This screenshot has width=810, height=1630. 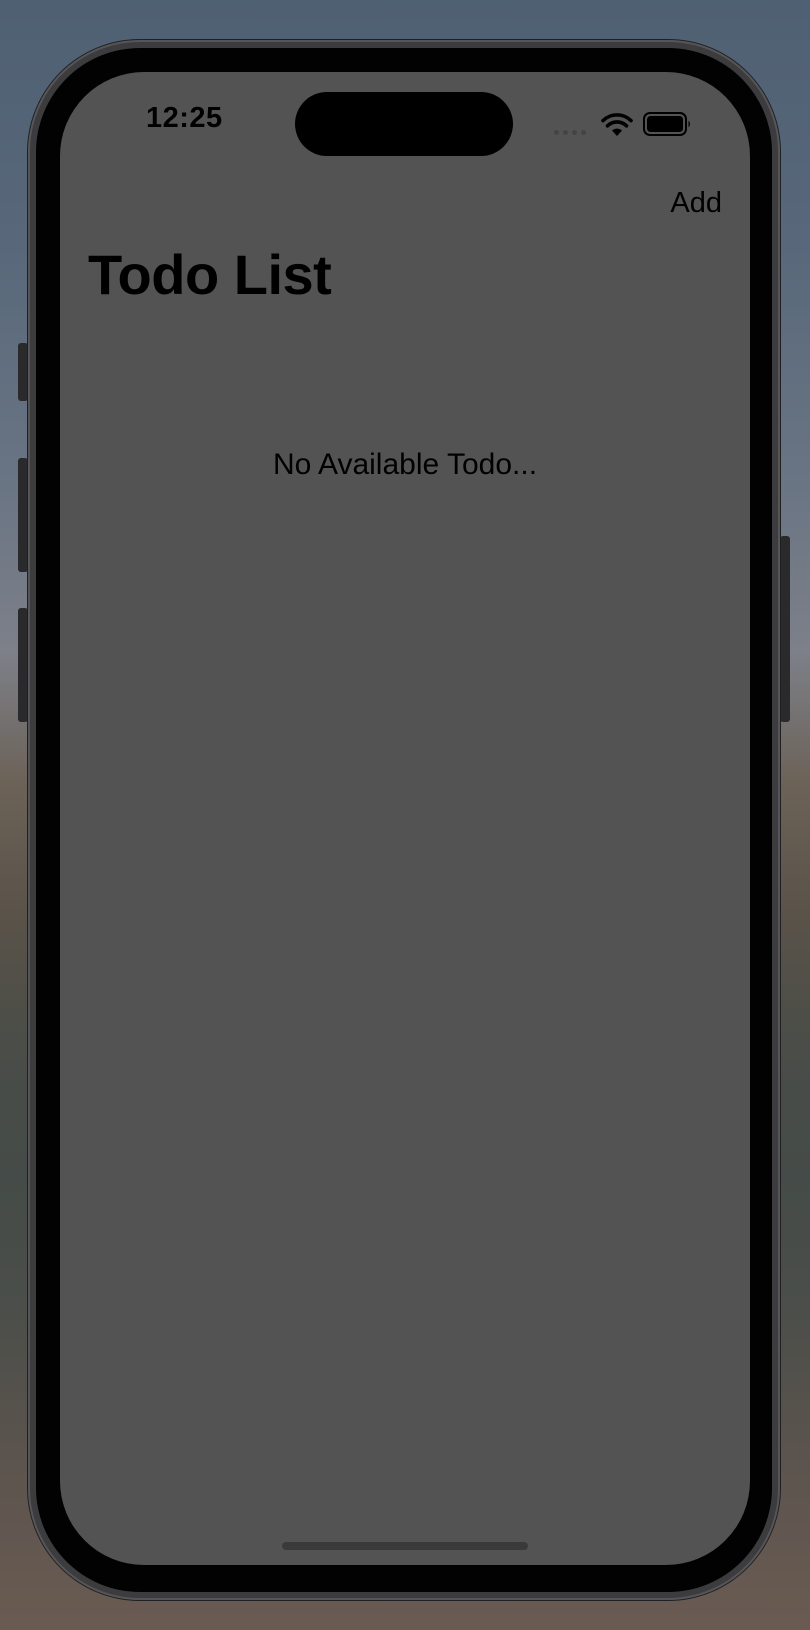 I want to click on status-time: 12:25, so click(x=184, y=118).